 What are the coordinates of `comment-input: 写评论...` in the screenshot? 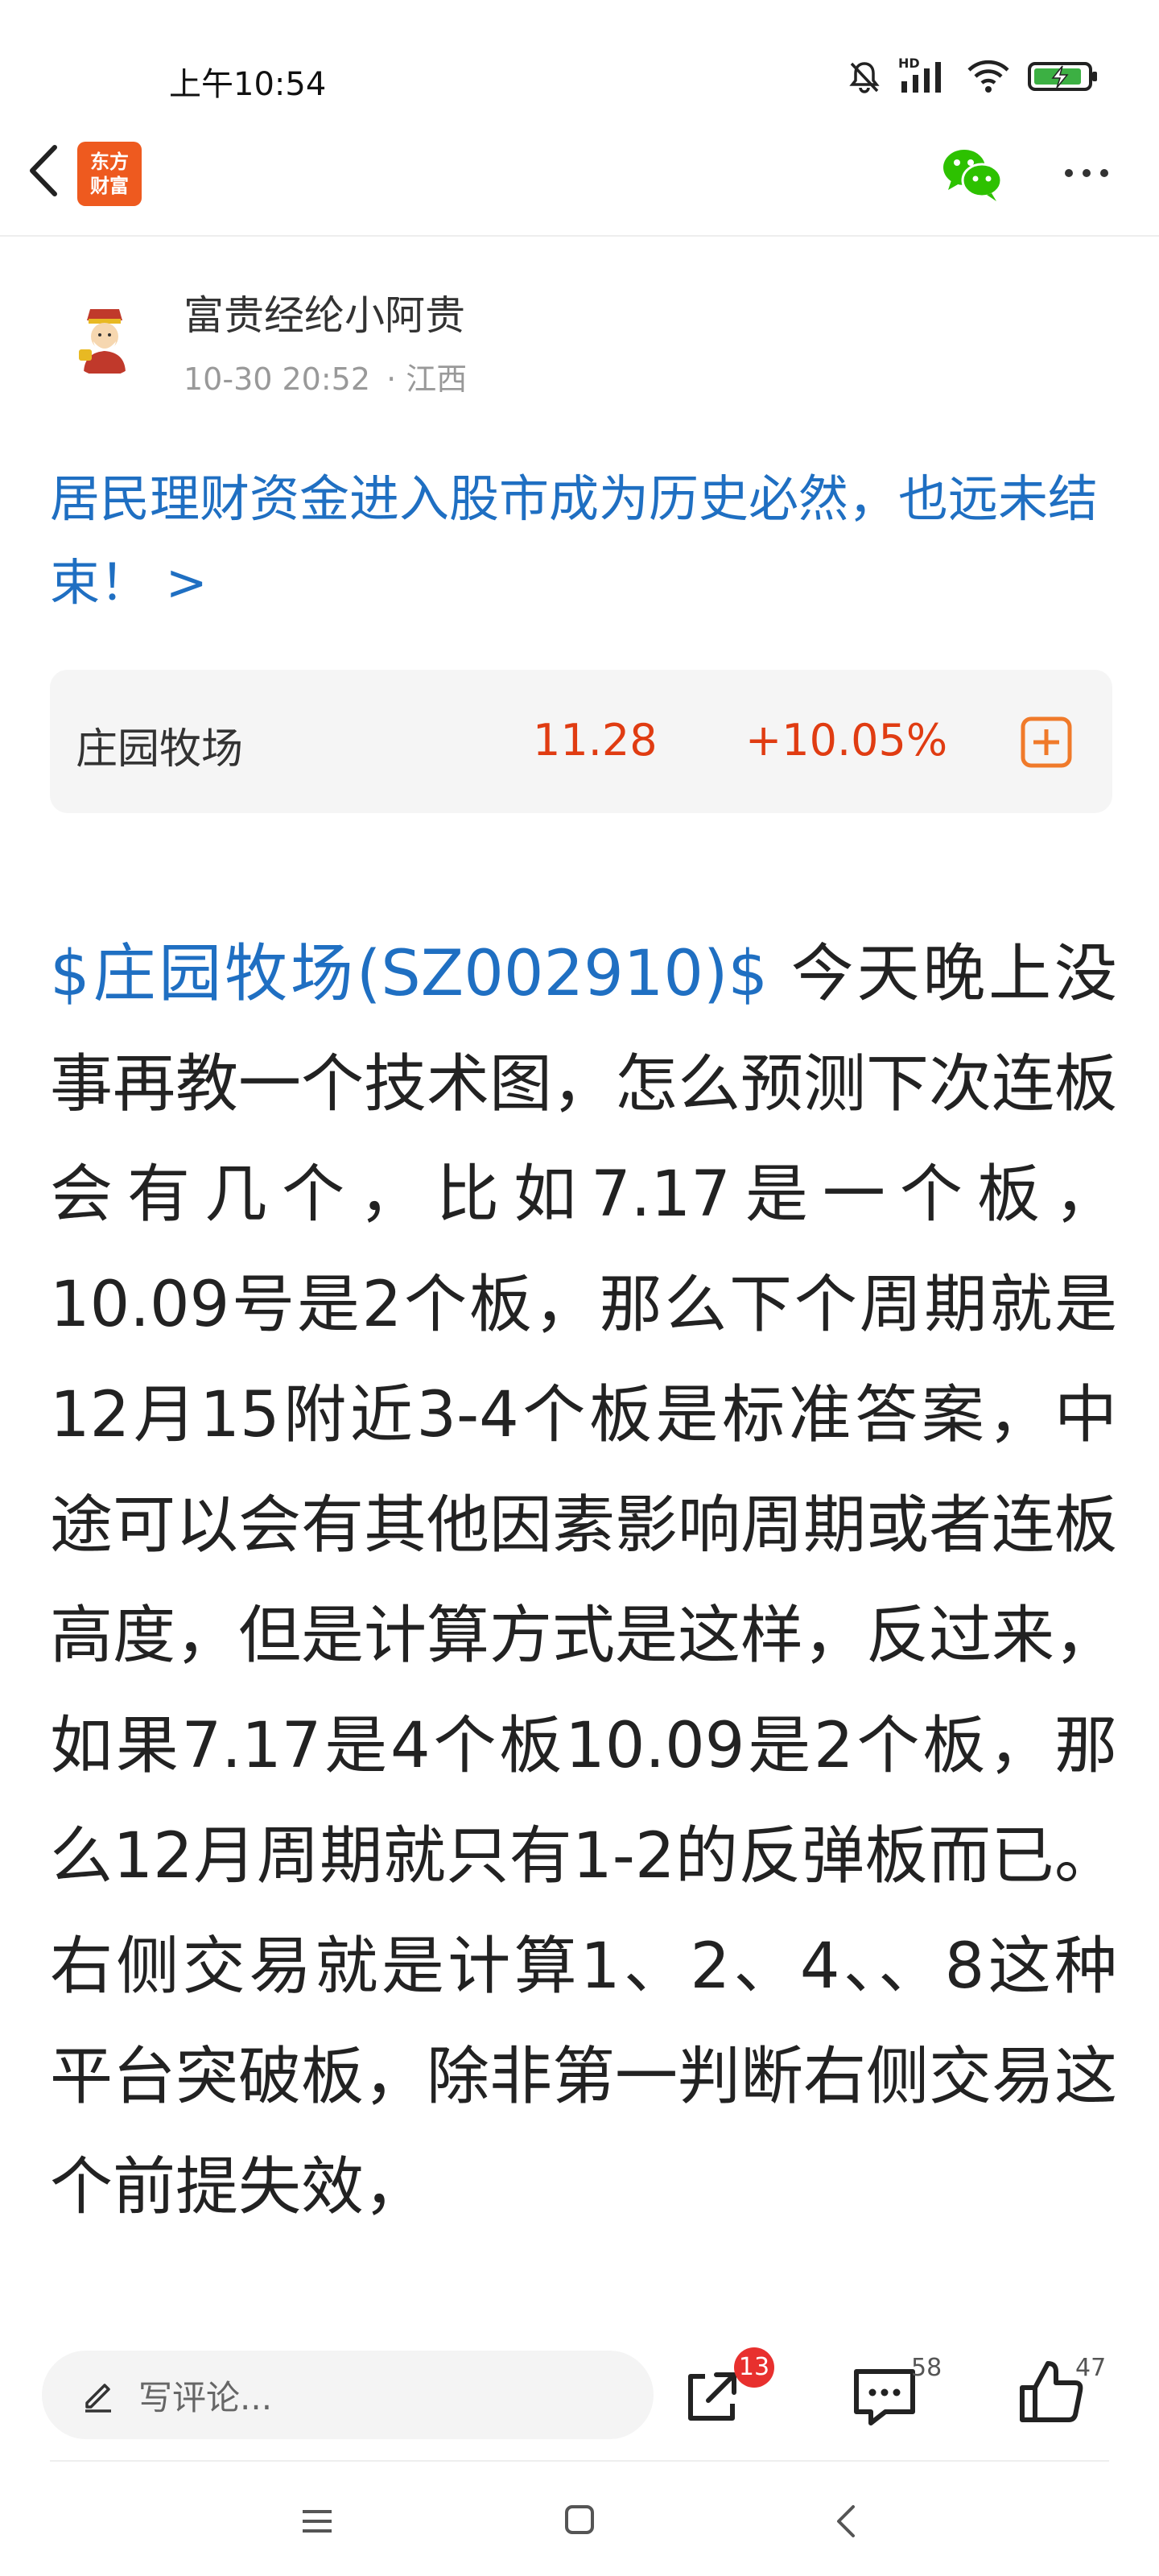 It's located at (348, 2395).